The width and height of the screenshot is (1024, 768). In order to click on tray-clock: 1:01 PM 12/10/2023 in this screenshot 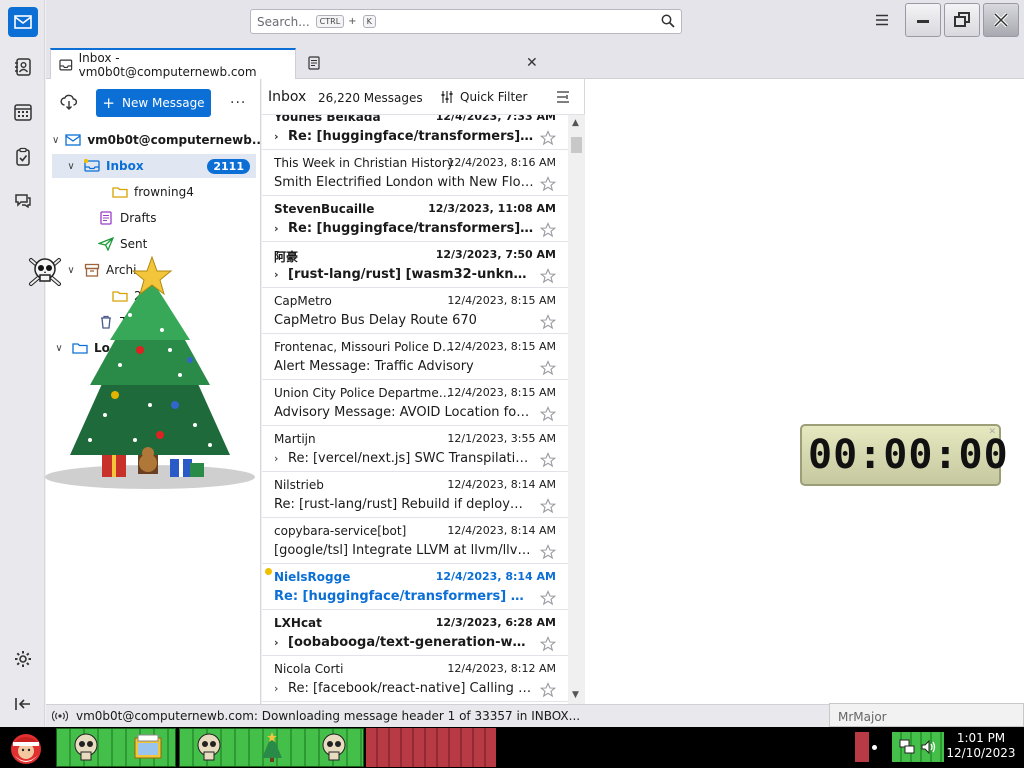, I will do `click(981, 746)`.